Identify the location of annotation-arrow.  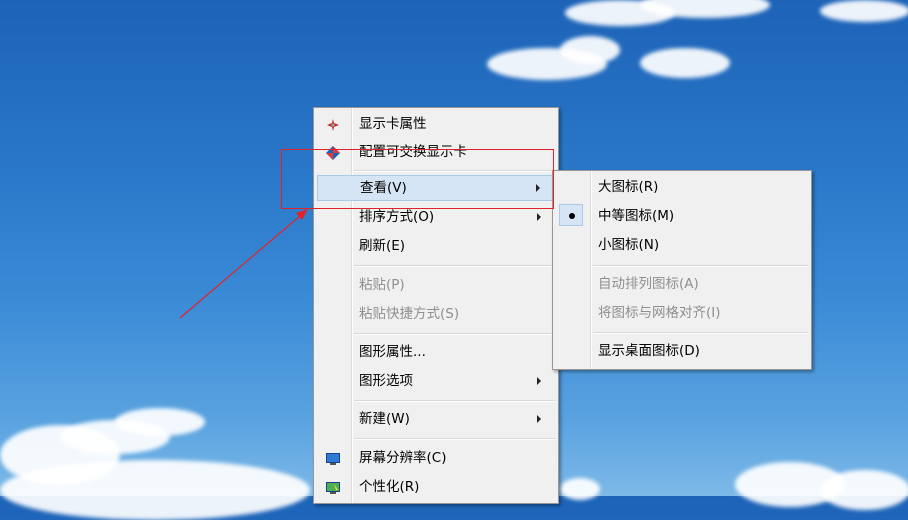
(243, 264).